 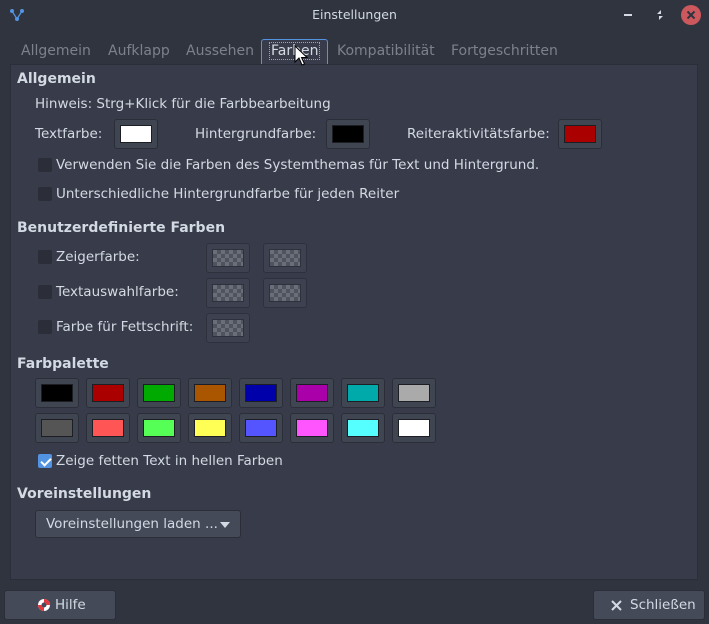 I want to click on palette-color-15-button, so click(x=414, y=428).